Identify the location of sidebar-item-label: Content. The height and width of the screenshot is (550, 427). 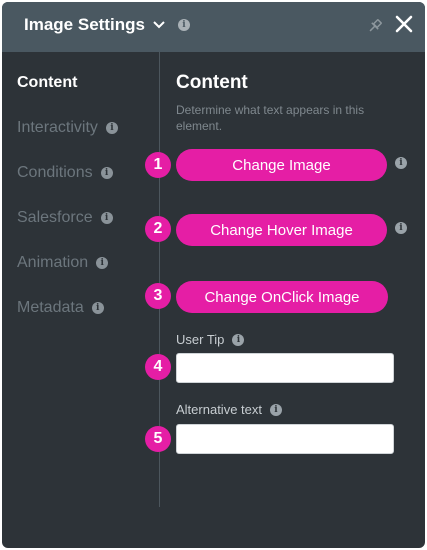
(47, 82).